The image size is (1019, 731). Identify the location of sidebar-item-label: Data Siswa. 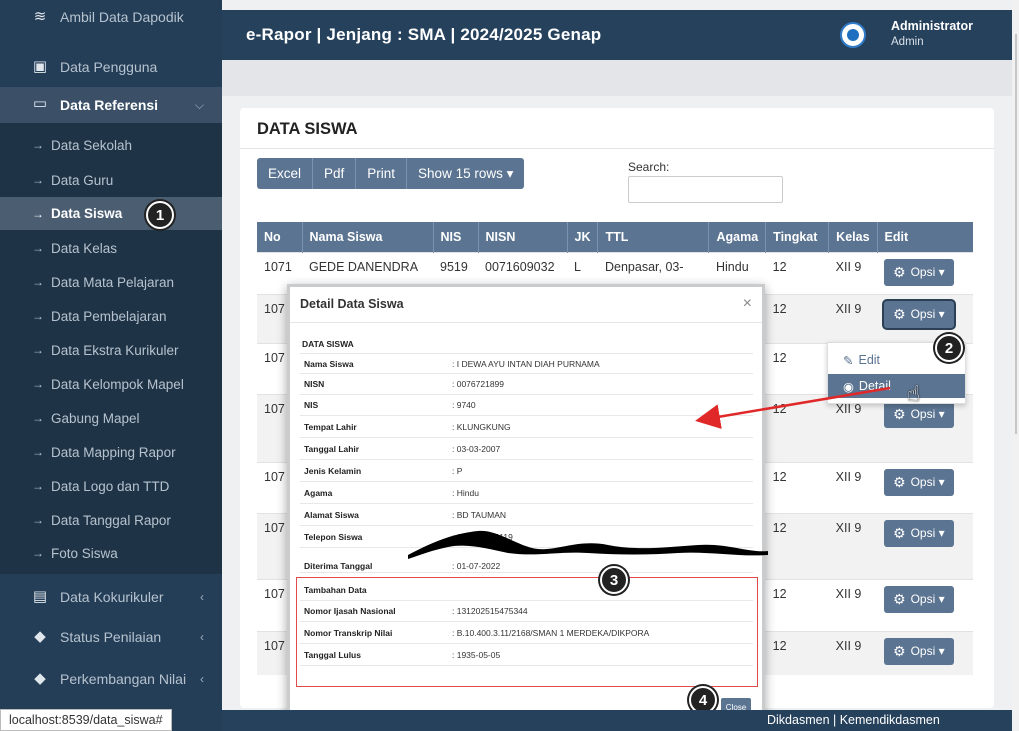
(87, 213).